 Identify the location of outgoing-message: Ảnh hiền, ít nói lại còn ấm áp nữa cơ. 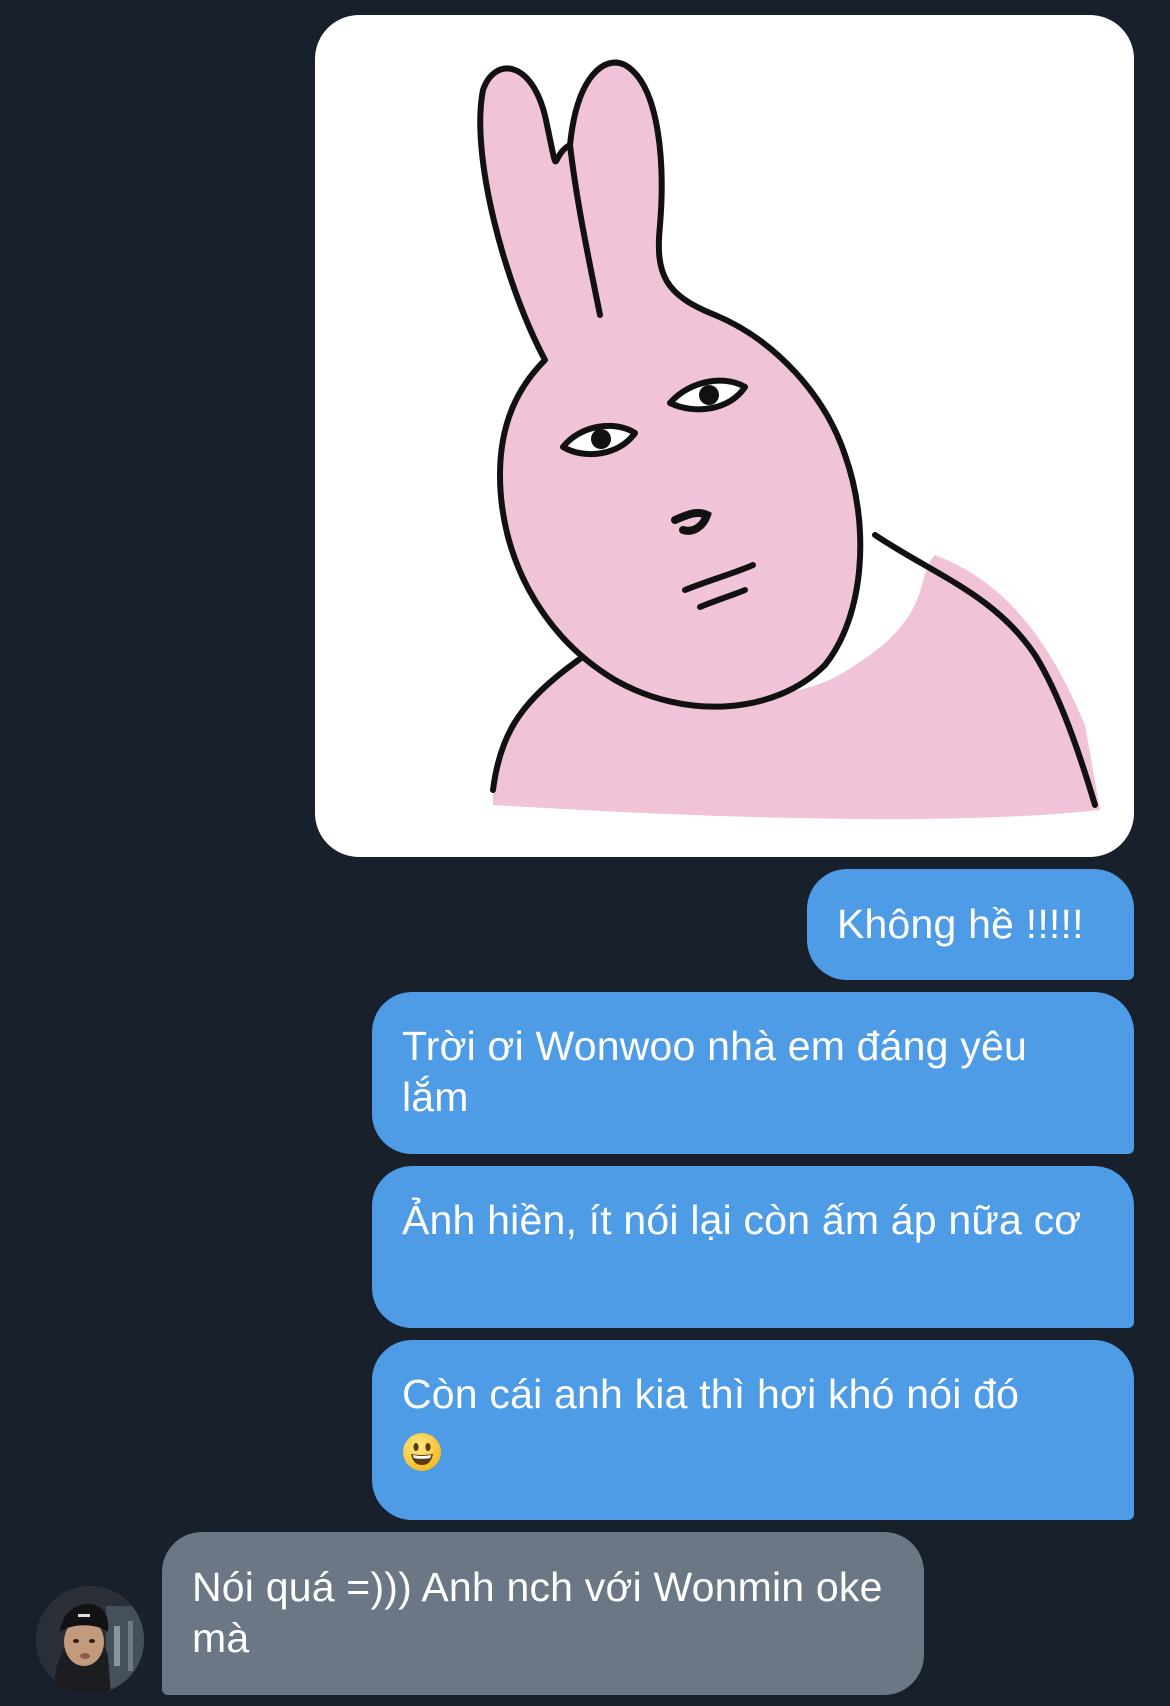
(753, 1247).